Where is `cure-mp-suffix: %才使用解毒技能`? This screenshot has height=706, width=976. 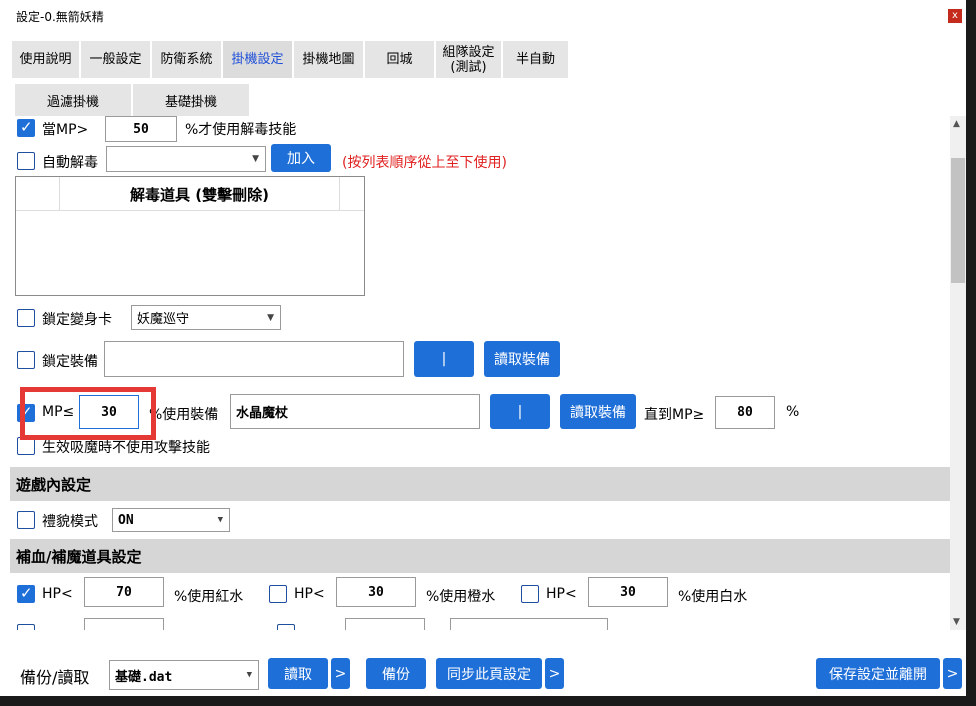 cure-mp-suffix: %才使用解毒技能 is located at coordinates (241, 130).